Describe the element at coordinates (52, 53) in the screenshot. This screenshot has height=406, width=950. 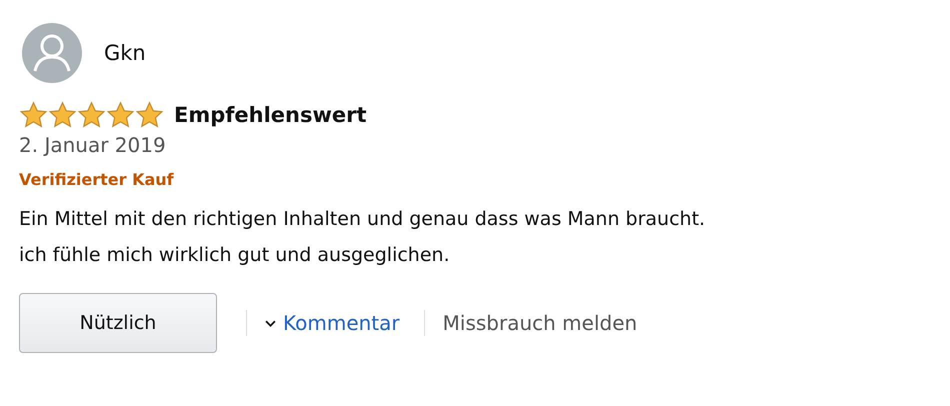
I see `avatar-icon` at that location.